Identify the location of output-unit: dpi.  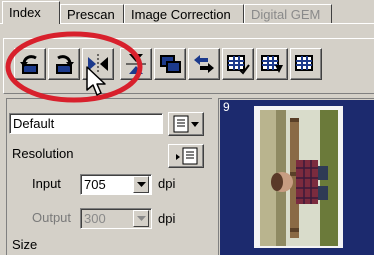
(167, 218).